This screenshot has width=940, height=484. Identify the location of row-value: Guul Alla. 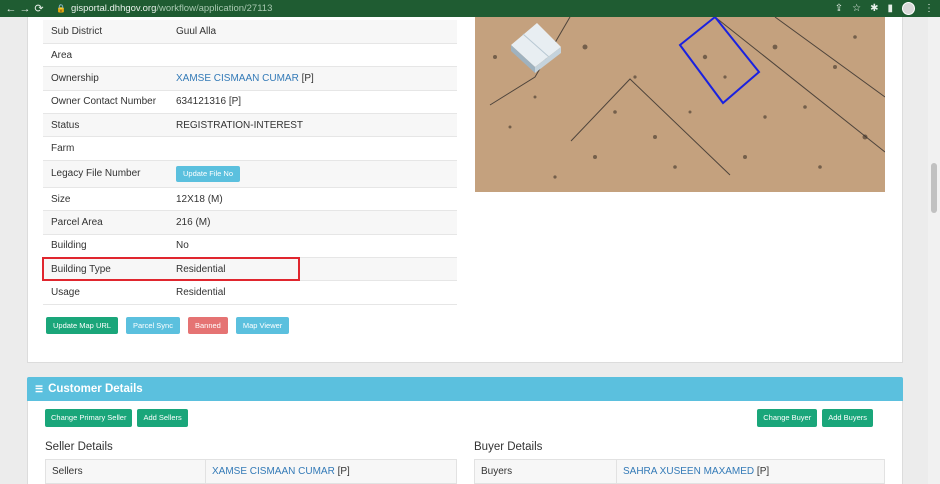
(312, 32).